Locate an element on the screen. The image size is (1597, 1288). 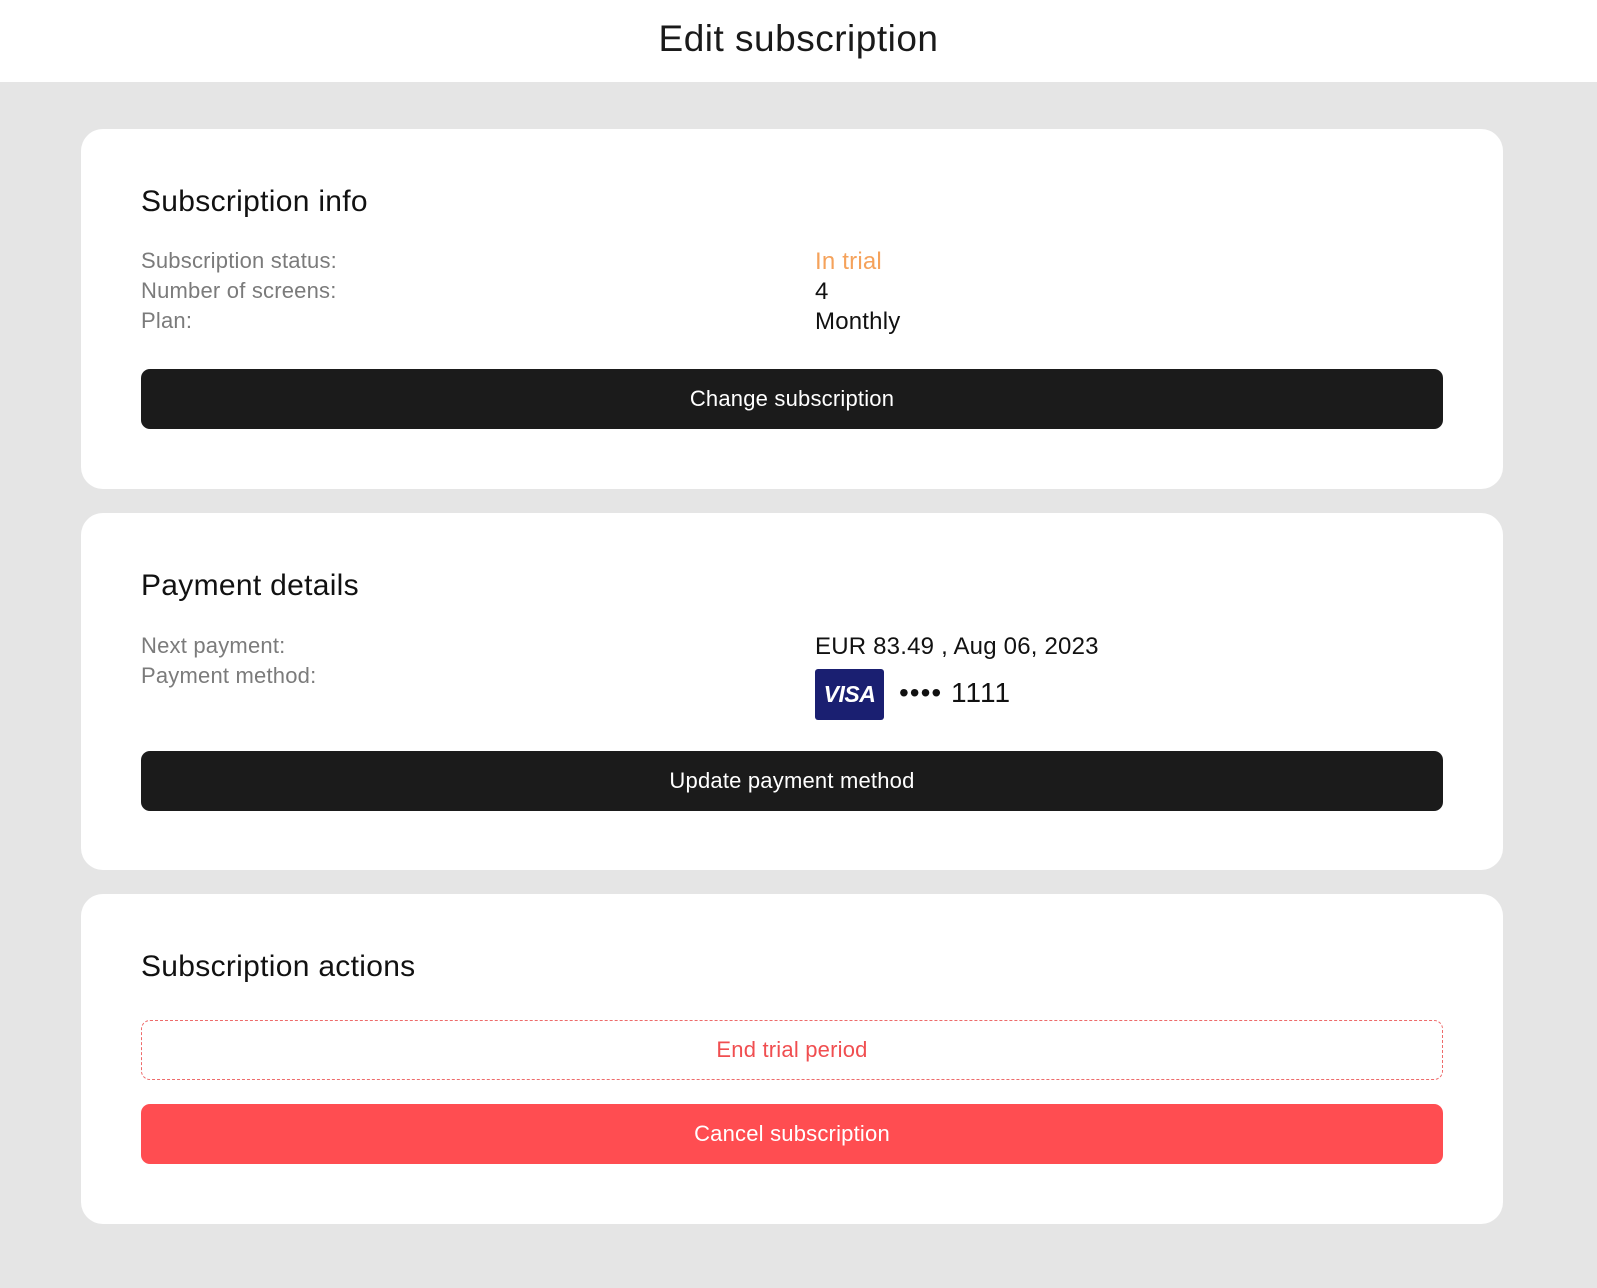
visa-card-icon: VISA is located at coordinates (849, 694).